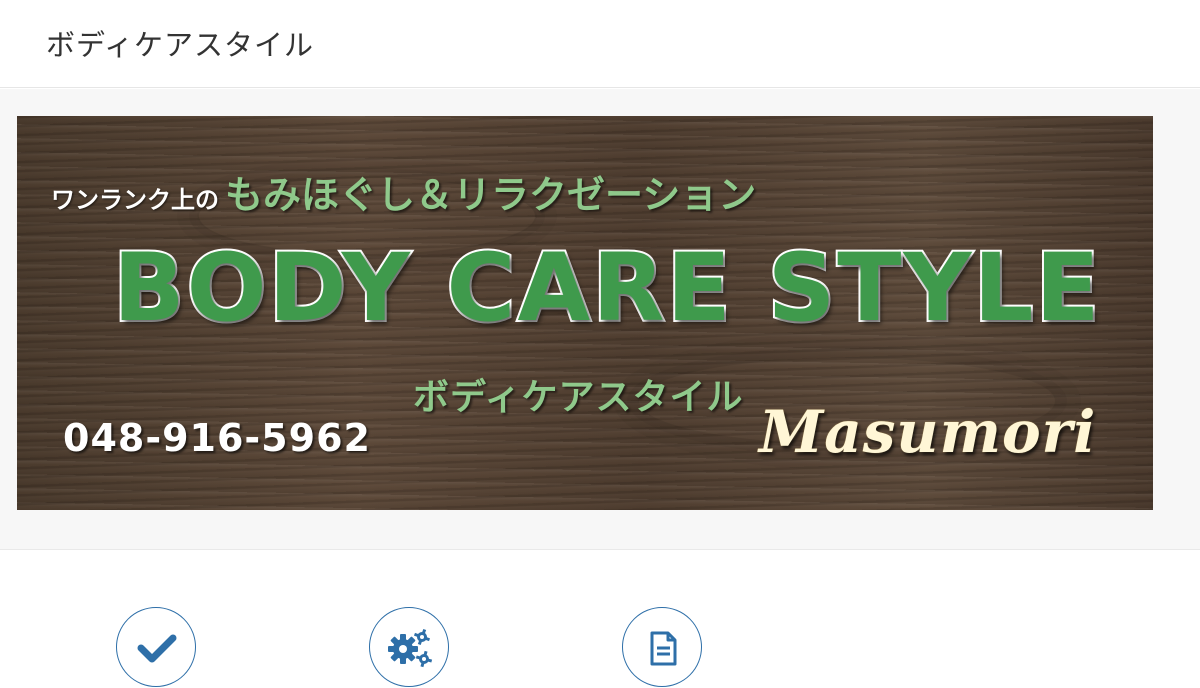  I want to click on site-header: ボディケアスタイル, so click(600, 44).